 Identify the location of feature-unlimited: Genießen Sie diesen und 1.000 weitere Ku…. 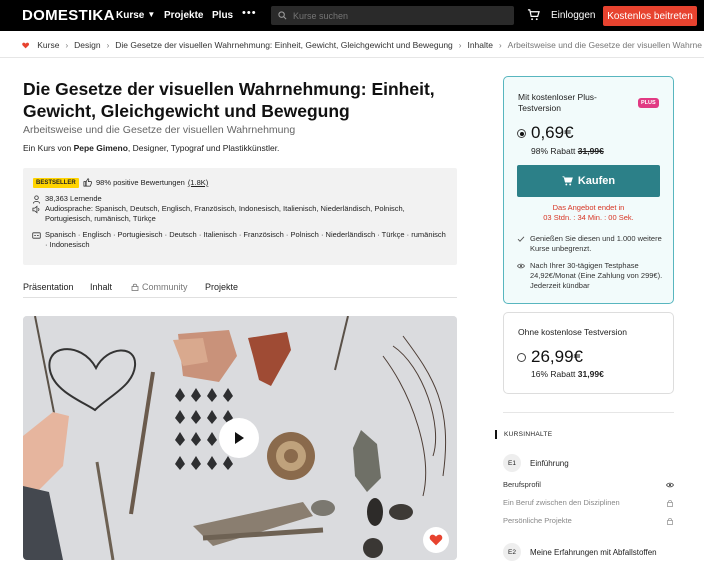
(592, 244).